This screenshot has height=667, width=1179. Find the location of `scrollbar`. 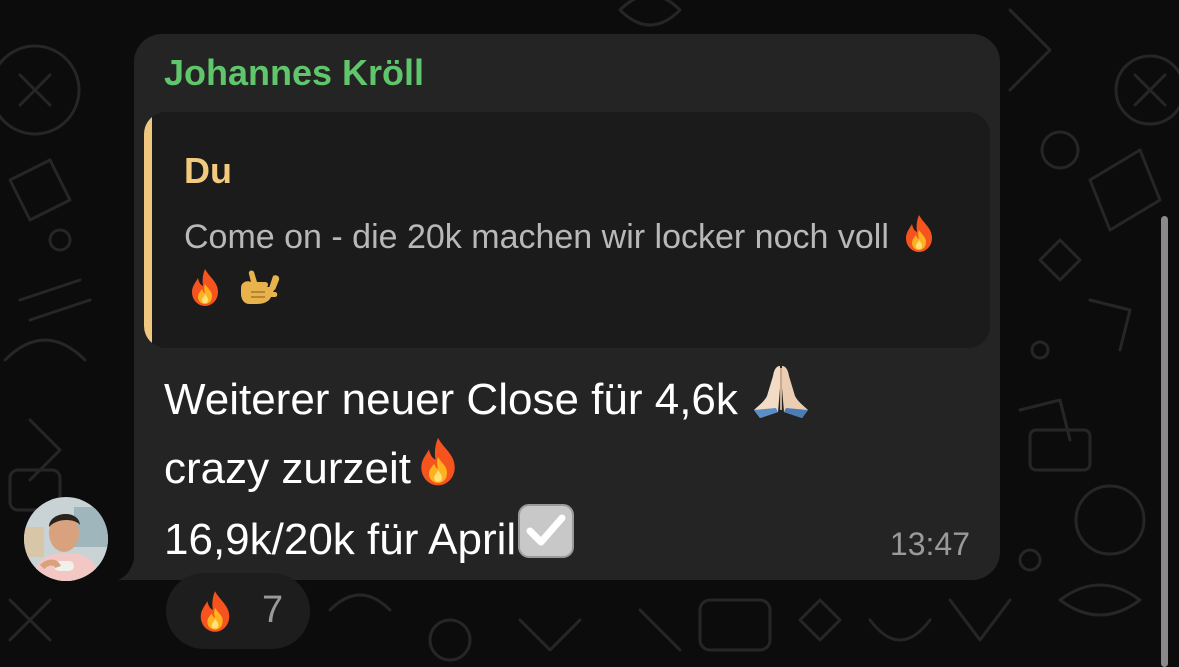

scrollbar is located at coordinates (1164, 441).